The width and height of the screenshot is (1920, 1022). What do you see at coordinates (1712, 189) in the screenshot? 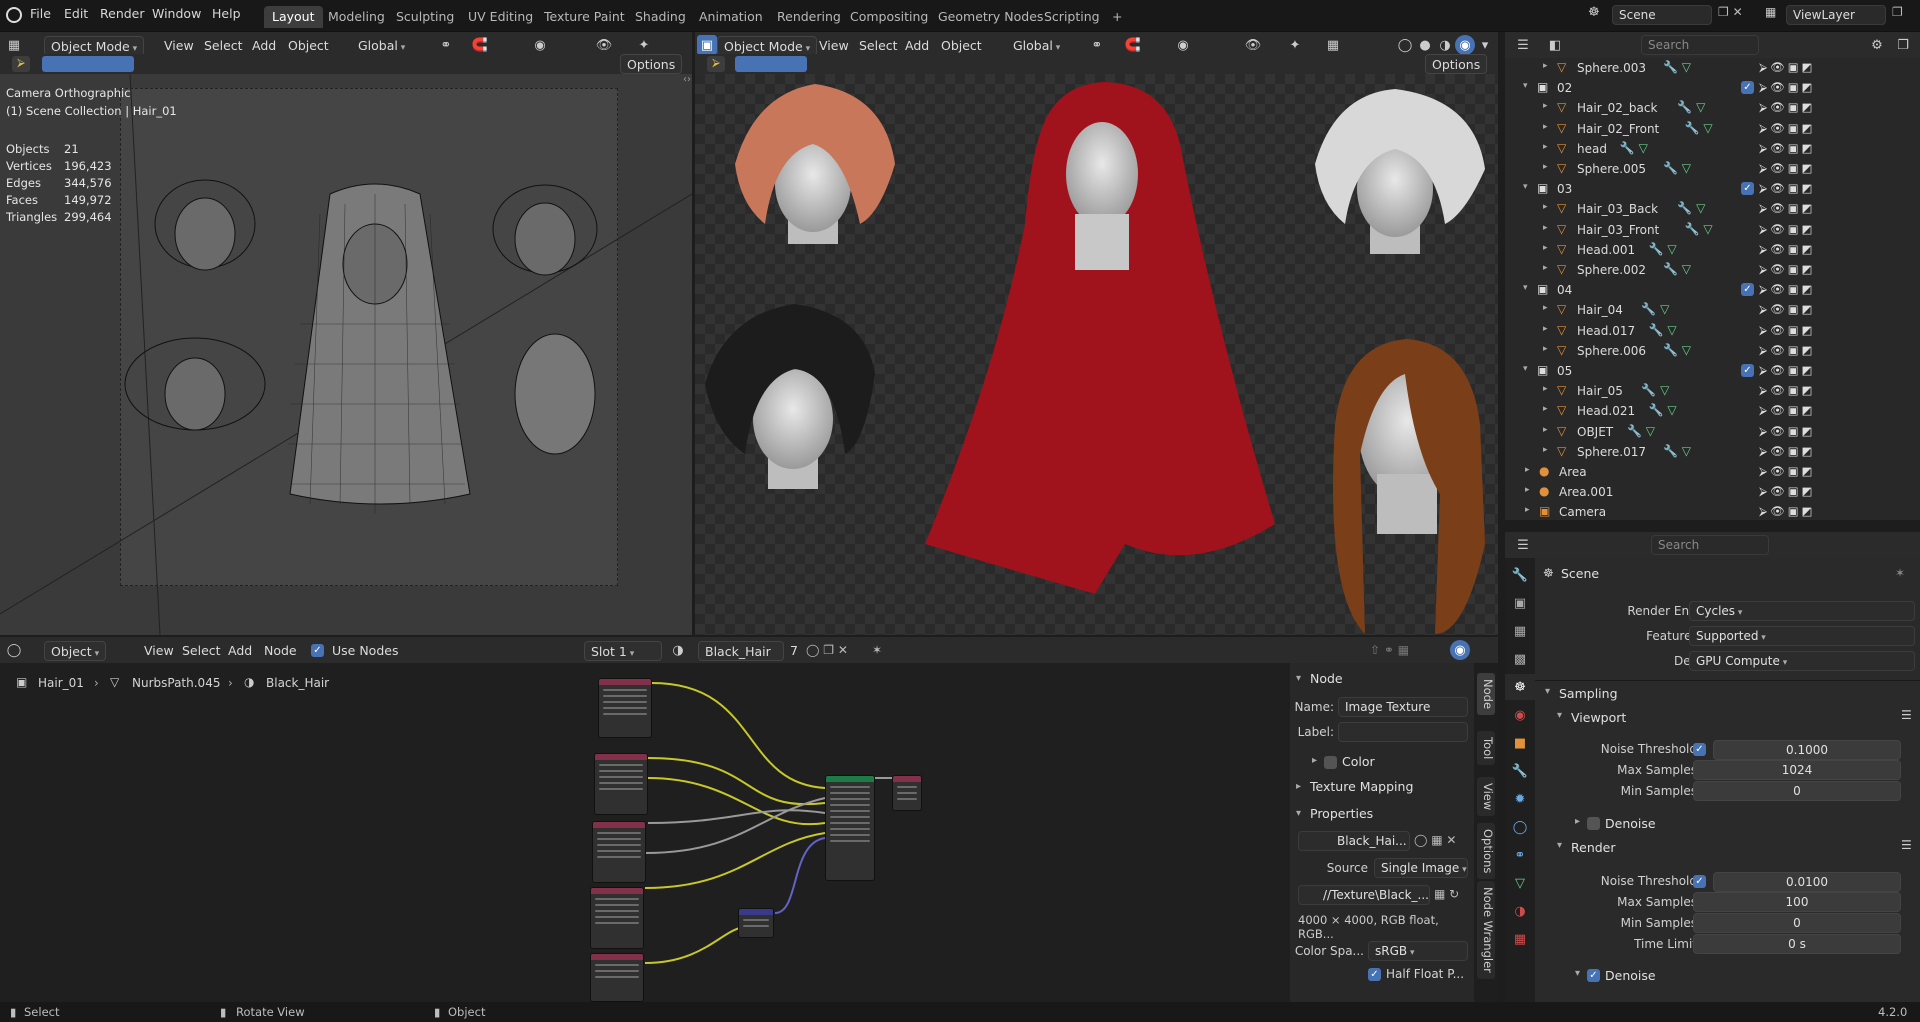
I see `outliner-row: ▾ ▣ 03 ✓ ⮚👁▣◩` at bounding box center [1712, 189].